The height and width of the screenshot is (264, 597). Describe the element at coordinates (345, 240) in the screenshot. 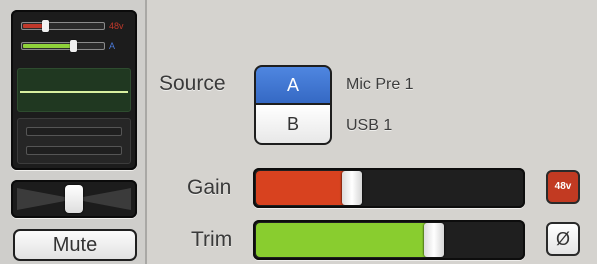

I see `trim-fill` at that location.